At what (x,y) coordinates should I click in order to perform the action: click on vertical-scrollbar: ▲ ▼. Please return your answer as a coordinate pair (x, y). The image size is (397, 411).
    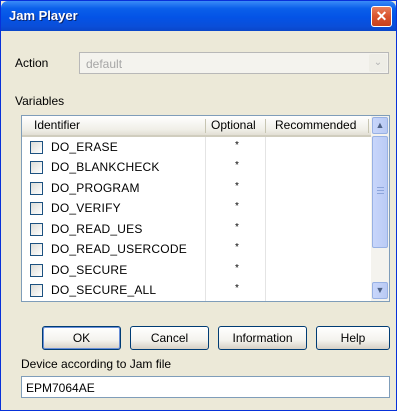
    Looking at the image, I should click on (380, 208).